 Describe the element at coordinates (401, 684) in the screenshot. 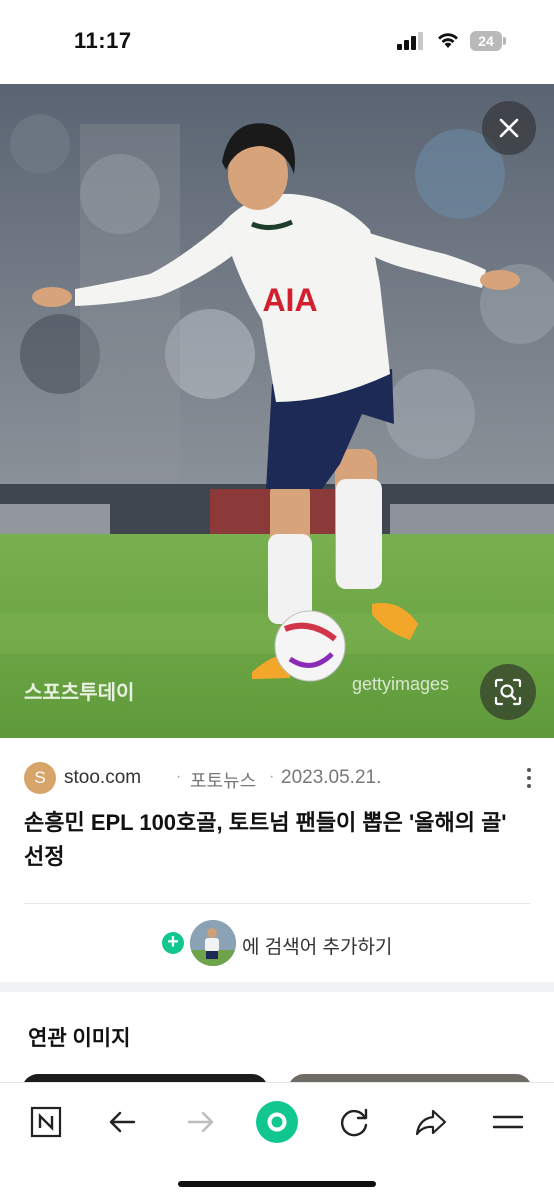

I see `photo-watermark-getty: gettyimages` at that location.